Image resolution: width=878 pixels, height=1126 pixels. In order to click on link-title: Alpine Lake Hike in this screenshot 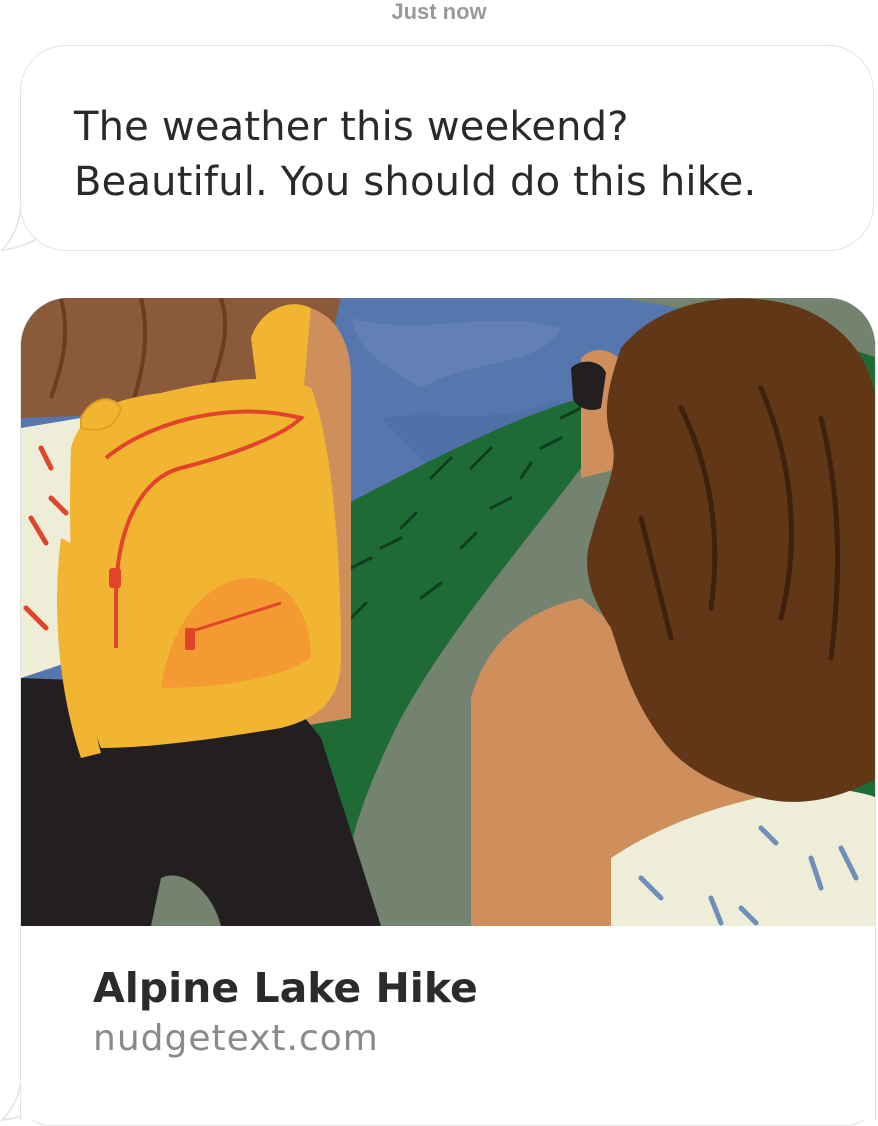, I will do `click(285, 988)`.